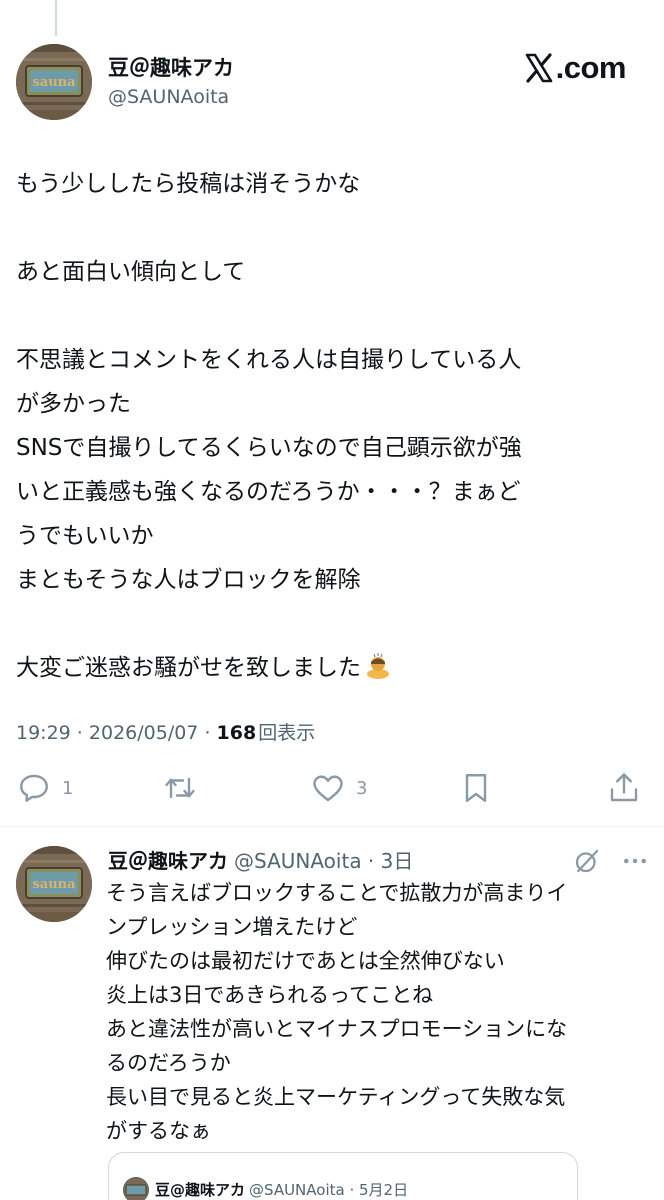 This screenshot has height=1200, width=664. I want to click on bookmark-button, so click(476, 788).